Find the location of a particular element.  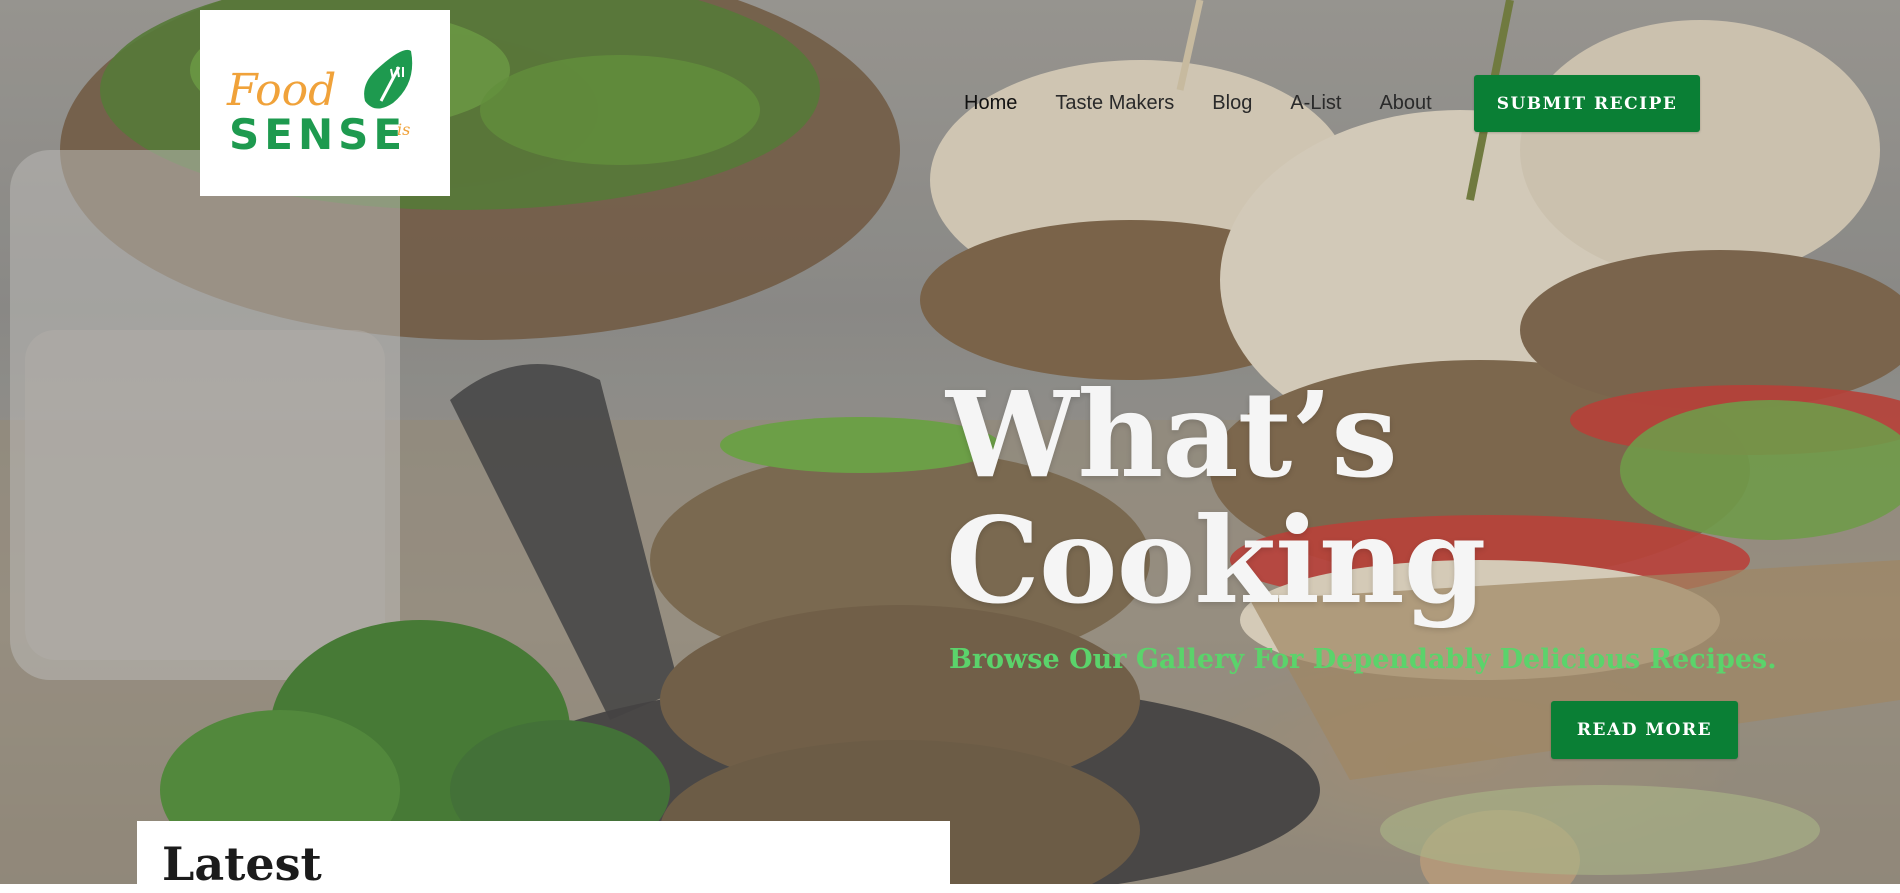

food-is-sense-logo: Food is SENSE is located at coordinates (319, 104).